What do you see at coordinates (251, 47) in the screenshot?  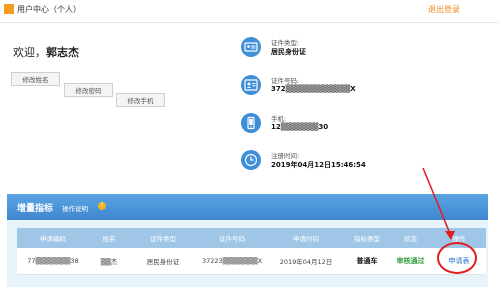 I see `id-card-icon` at bounding box center [251, 47].